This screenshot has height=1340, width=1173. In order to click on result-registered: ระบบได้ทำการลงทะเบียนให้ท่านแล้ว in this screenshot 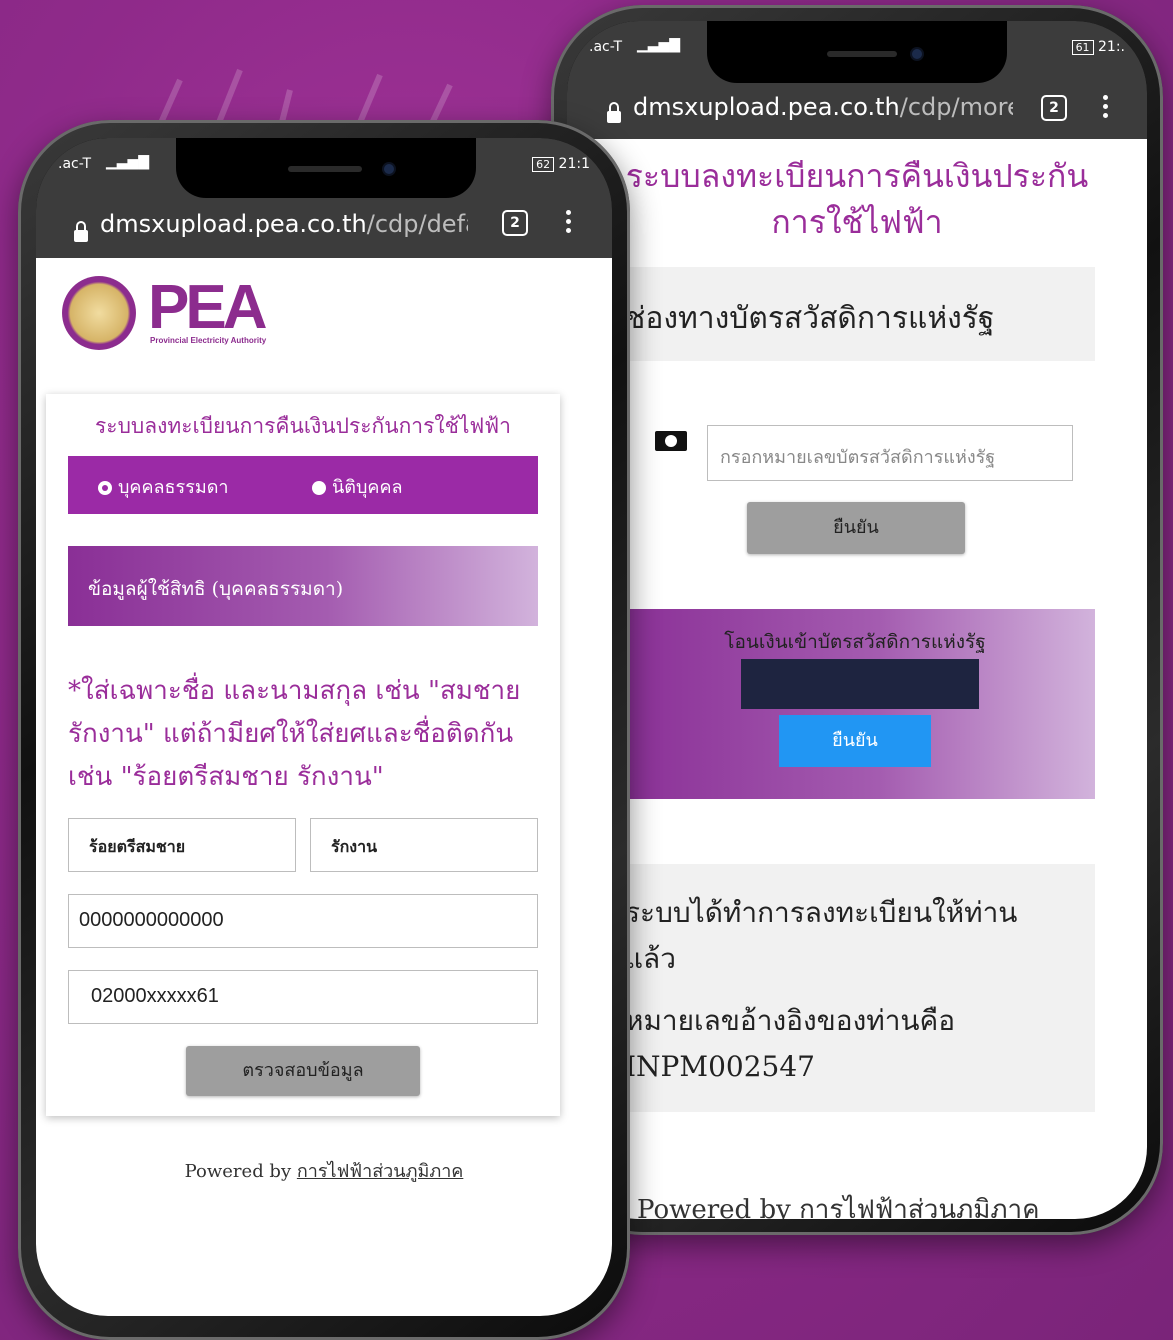, I will do `click(821, 935)`.